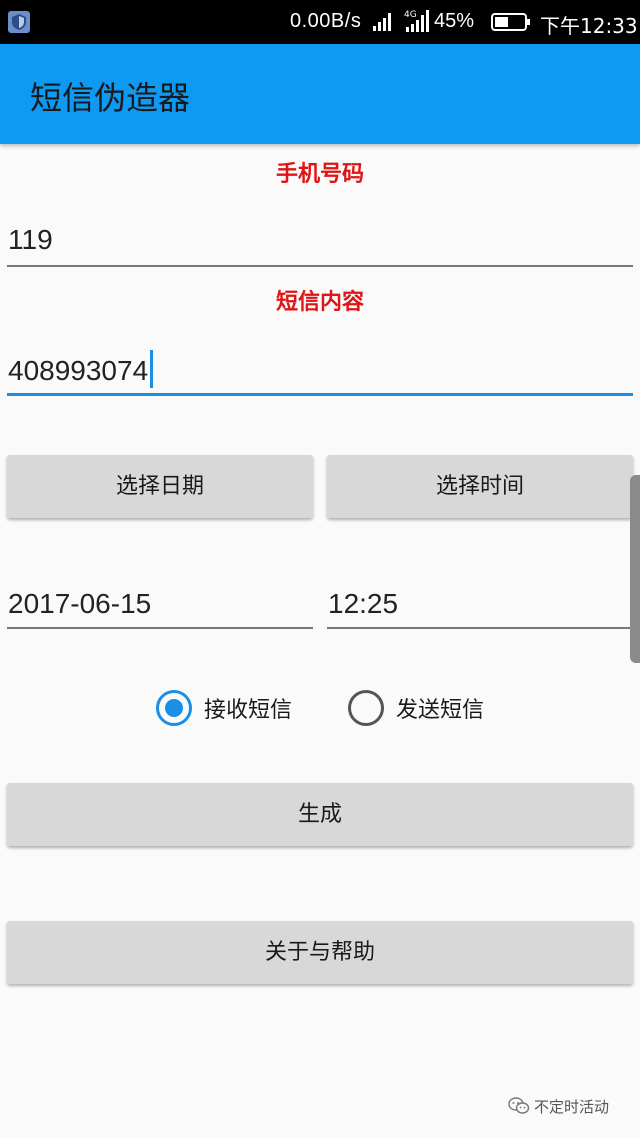 The height and width of the screenshot is (1138, 640). What do you see at coordinates (519, 1105) in the screenshot?
I see `wechat-icon` at bounding box center [519, 1105].